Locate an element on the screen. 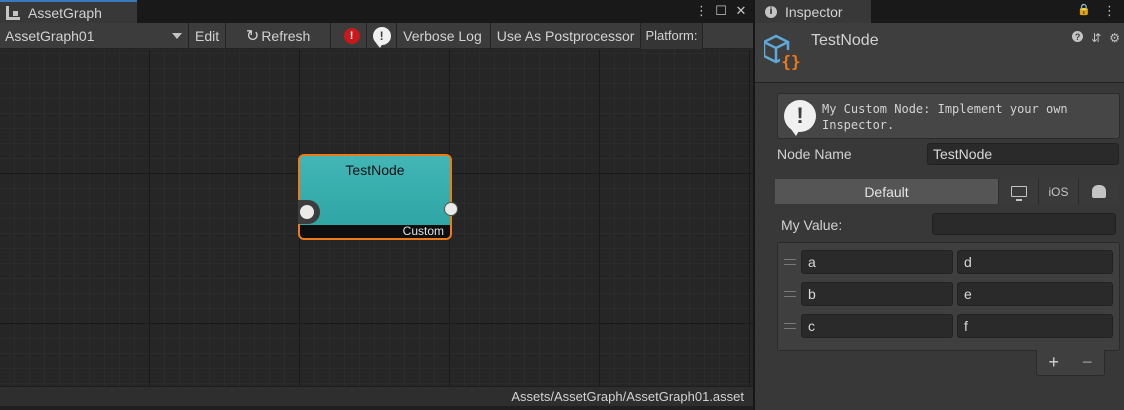 The height and width of the screenshot is (410, 1124). lock-icon: 🔒 is located at coordinates (1084, 11).